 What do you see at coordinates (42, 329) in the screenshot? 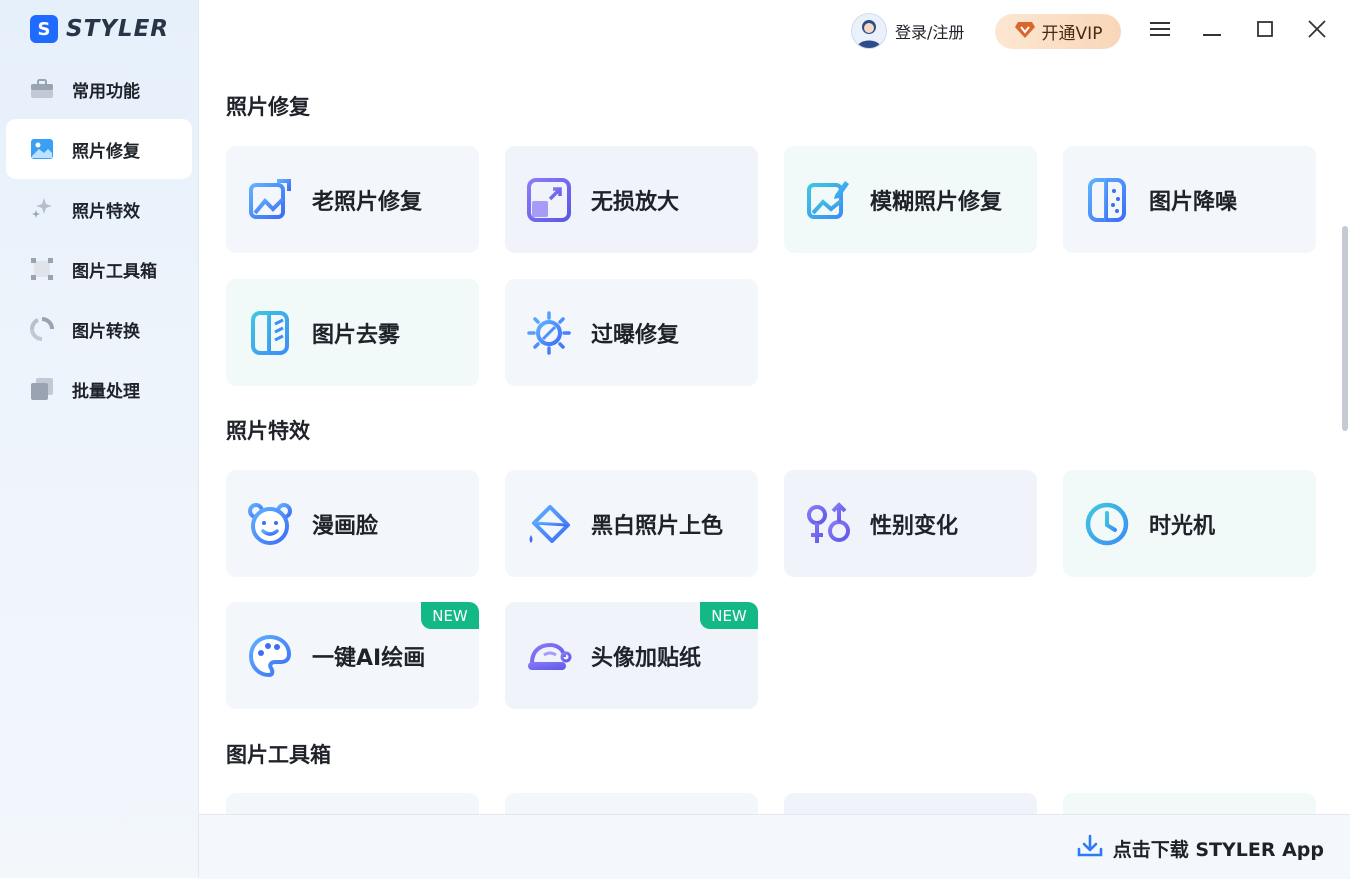
I see `convert-icon` at bounding box center [42, 329].